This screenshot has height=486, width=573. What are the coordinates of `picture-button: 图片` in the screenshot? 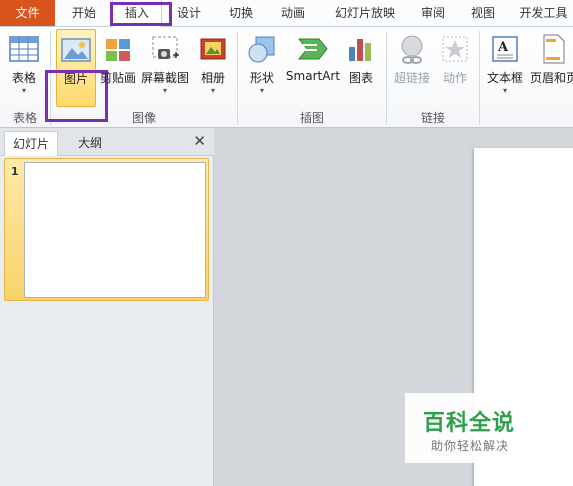 It's located at (76, 68).